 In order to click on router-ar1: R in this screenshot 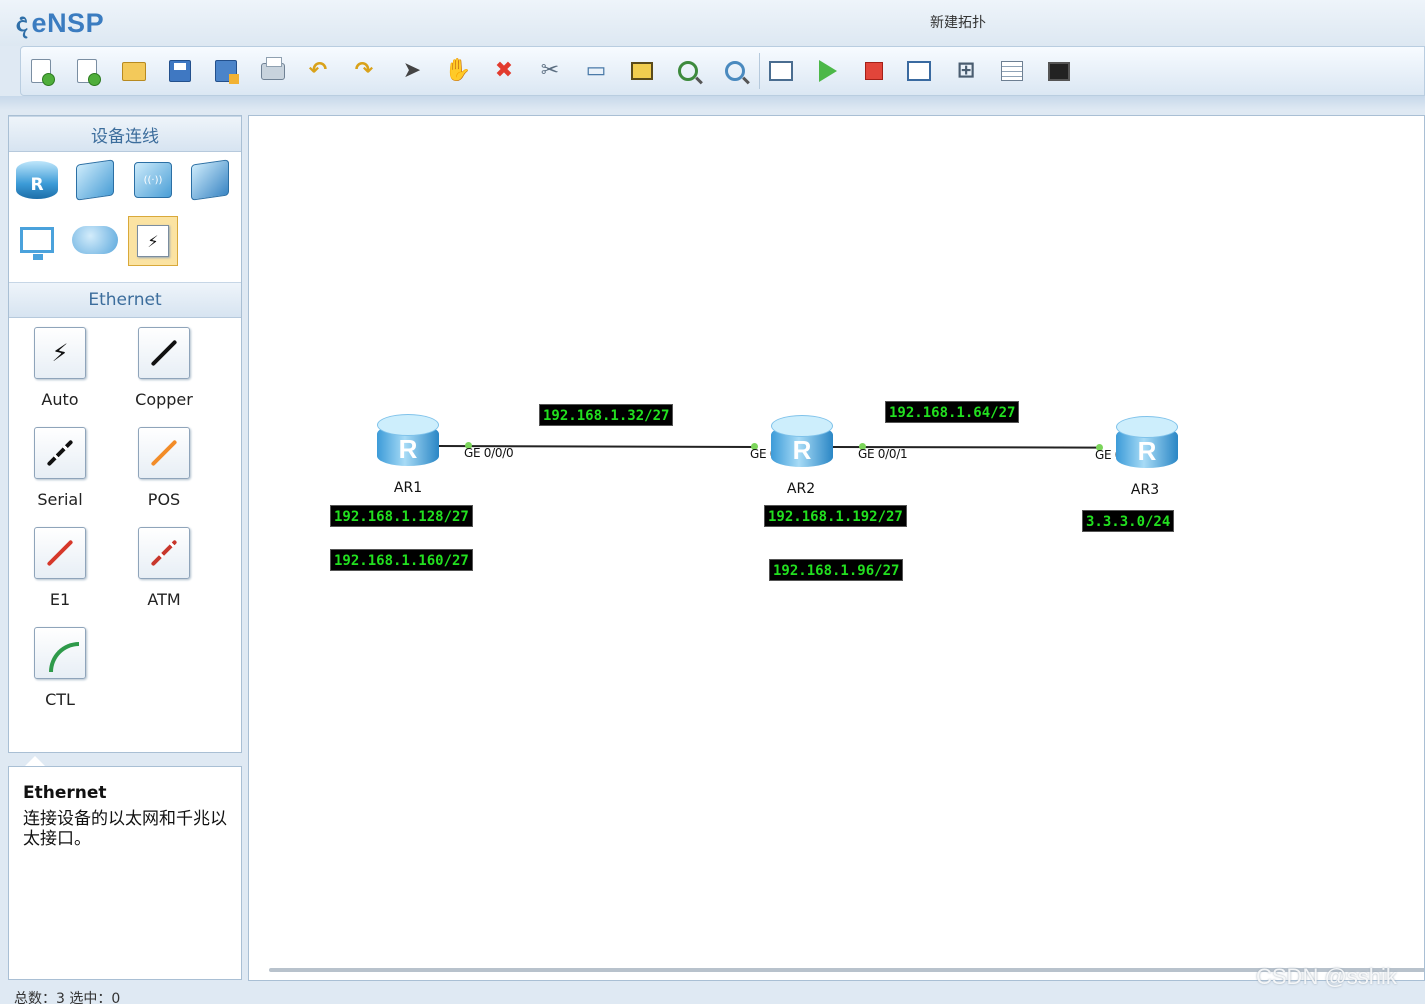, I will do `click(408, 442)`.